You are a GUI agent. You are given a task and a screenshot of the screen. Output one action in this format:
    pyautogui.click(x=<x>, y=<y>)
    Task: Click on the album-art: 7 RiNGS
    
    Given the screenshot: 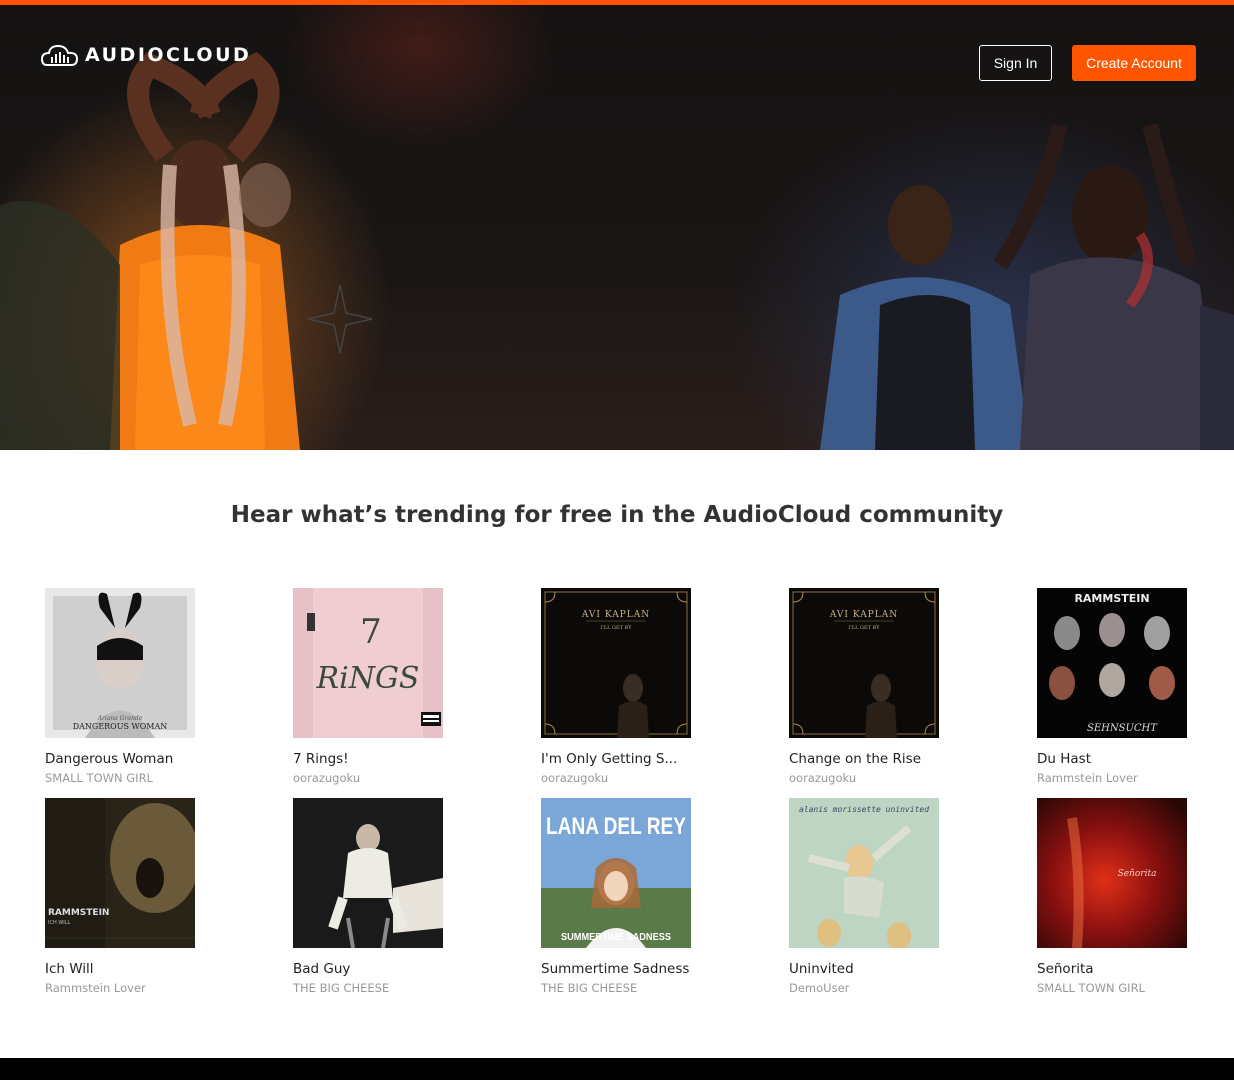 What is the action you would take?
    pyautogui.click(x=368, y=663)
    